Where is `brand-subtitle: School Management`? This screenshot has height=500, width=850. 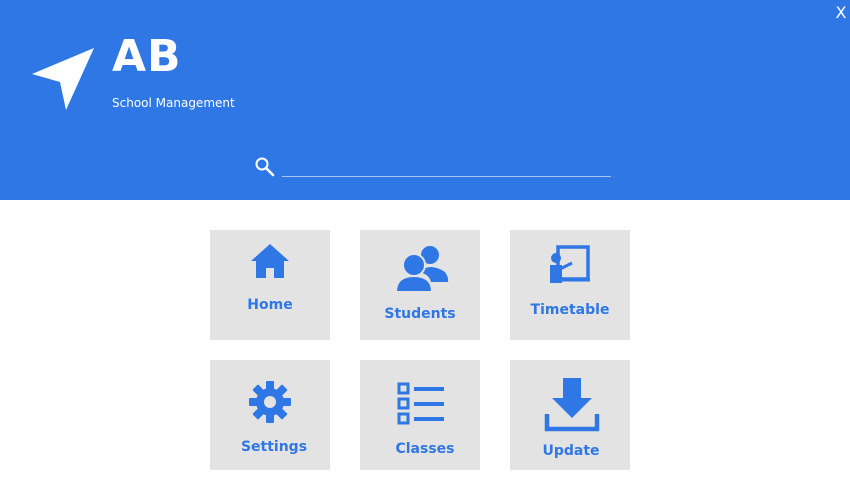
brand-subtitle: School Management is located at coordinates (173, 103).